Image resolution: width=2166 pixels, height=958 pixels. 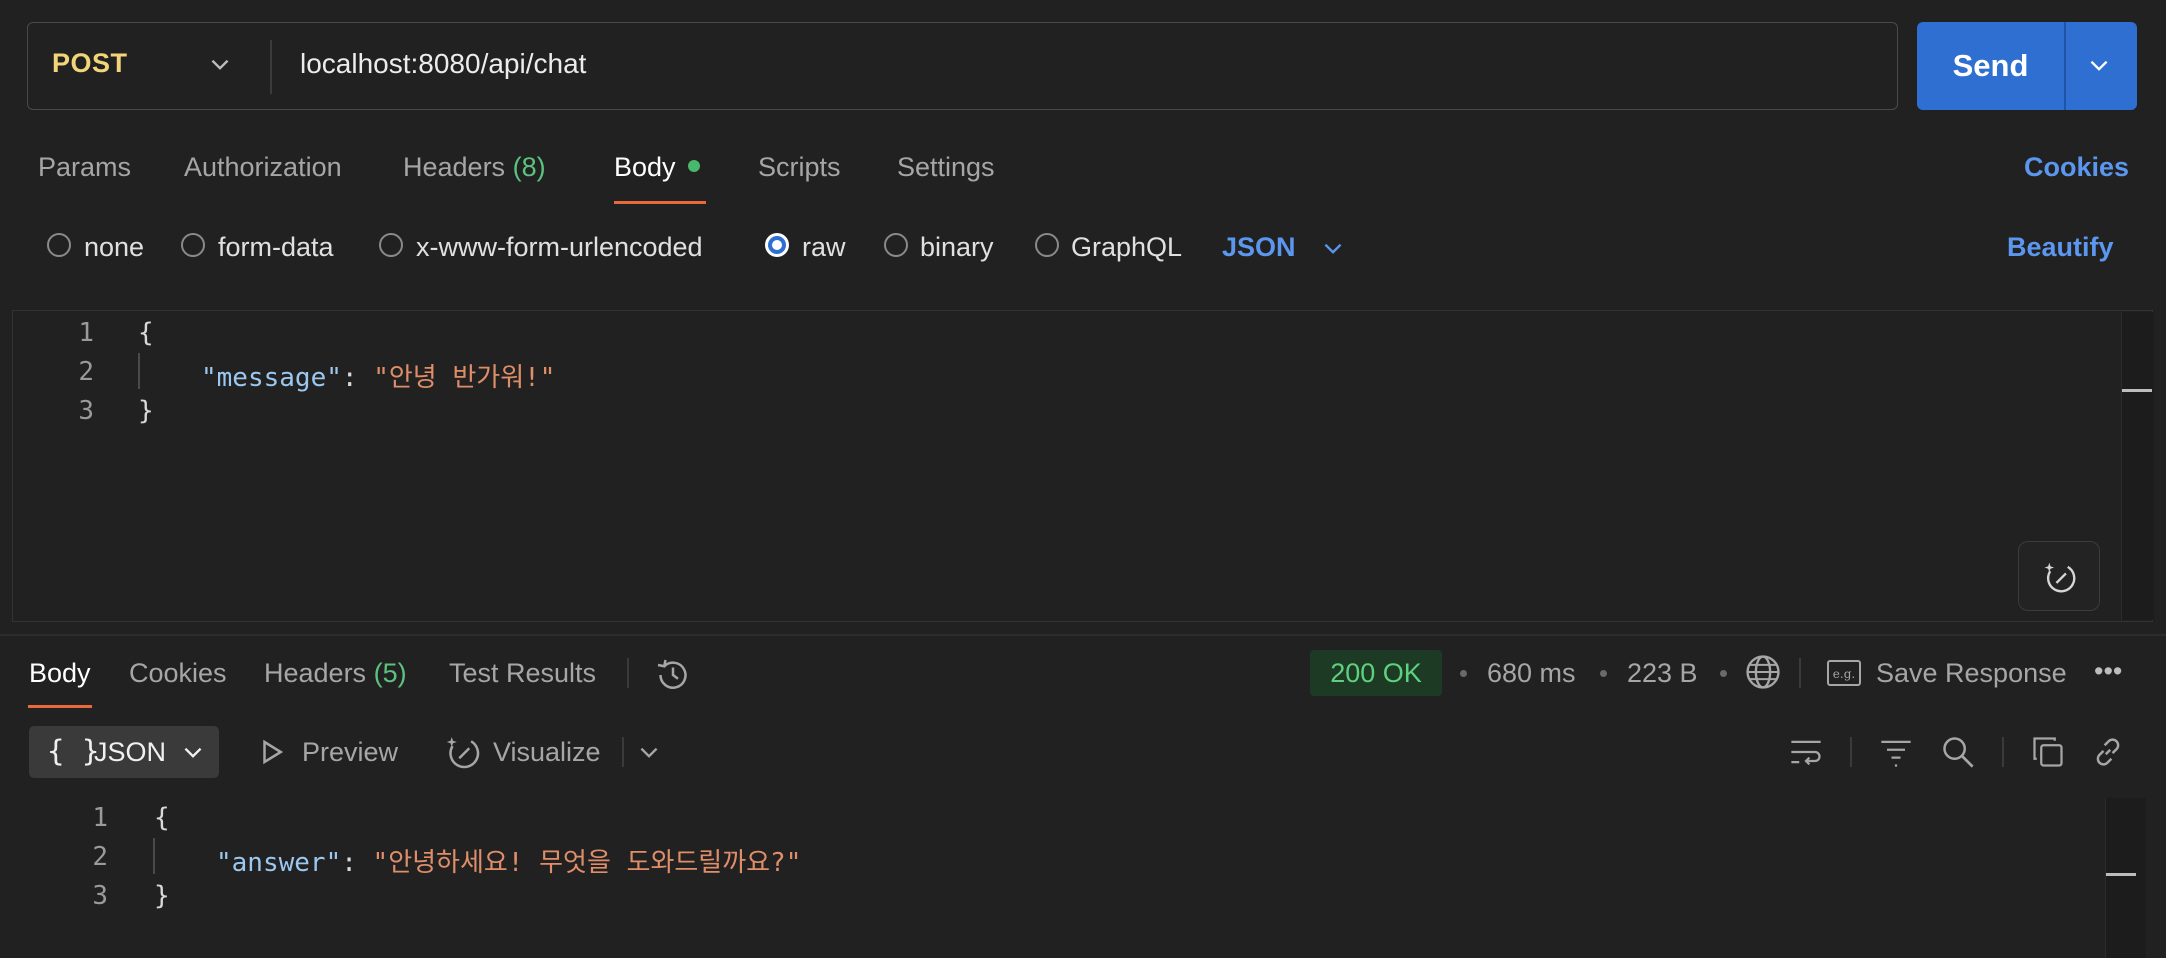 What do you see at coordinates (60, 673) in the screenshot?
I see `response-tab-body: Body` at bounding box center [60, 673].